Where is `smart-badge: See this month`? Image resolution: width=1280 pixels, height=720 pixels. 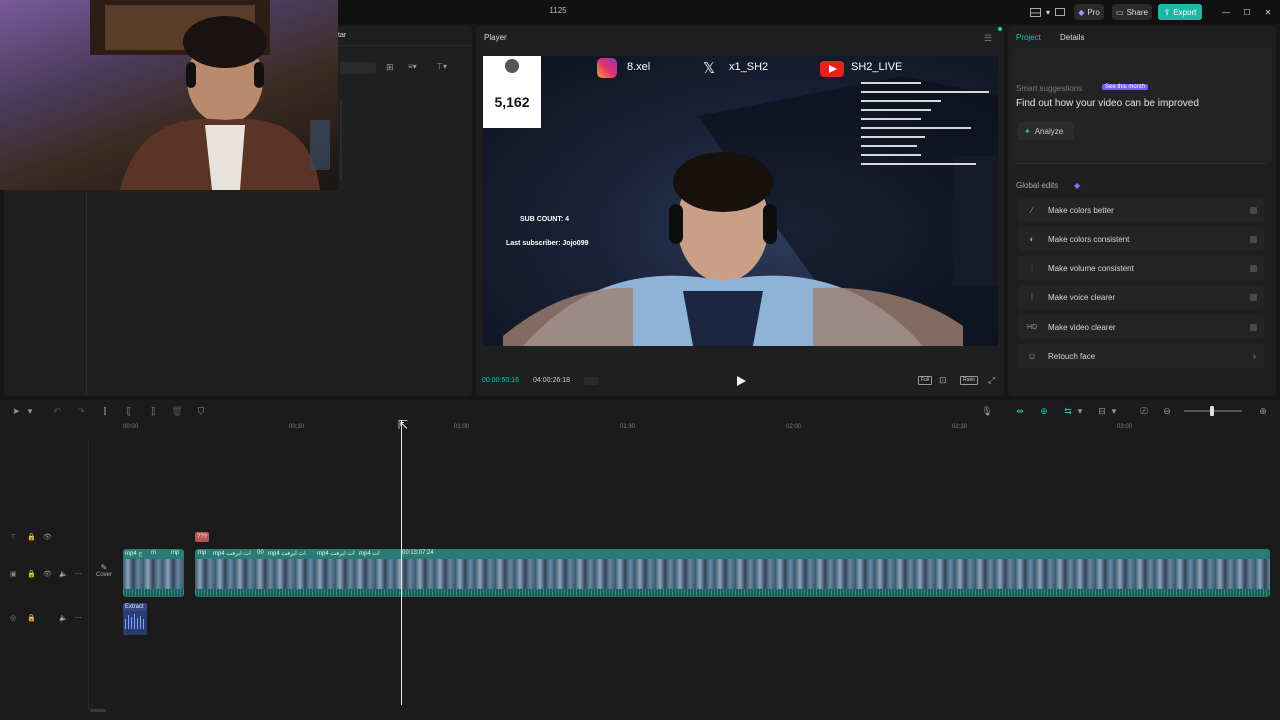
smart-badge: See this month is located at coordinates (1125, 87).